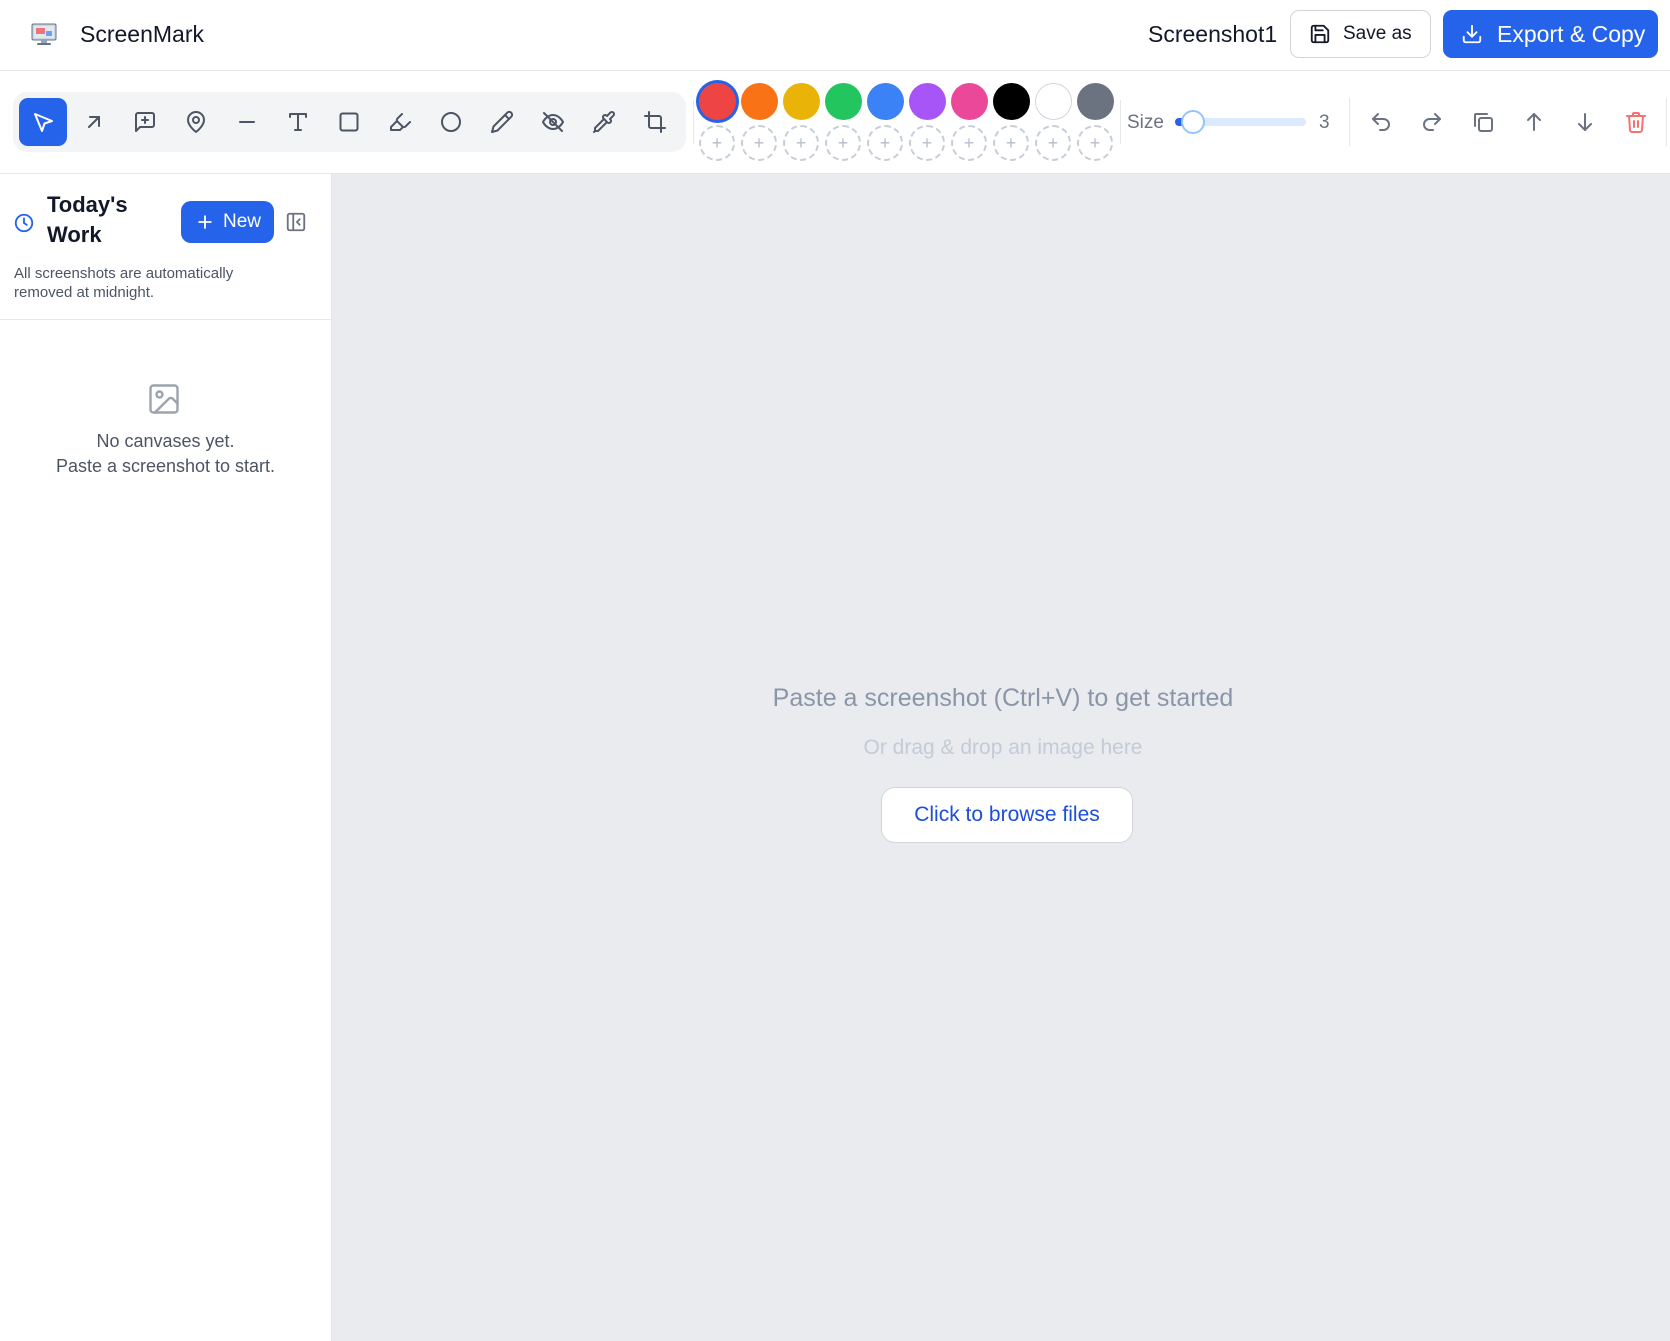  What do you see at coordinates (1377, 33) in the screenshot?
I see `save-as-label: Save as` at bounding box center [1377, 33].